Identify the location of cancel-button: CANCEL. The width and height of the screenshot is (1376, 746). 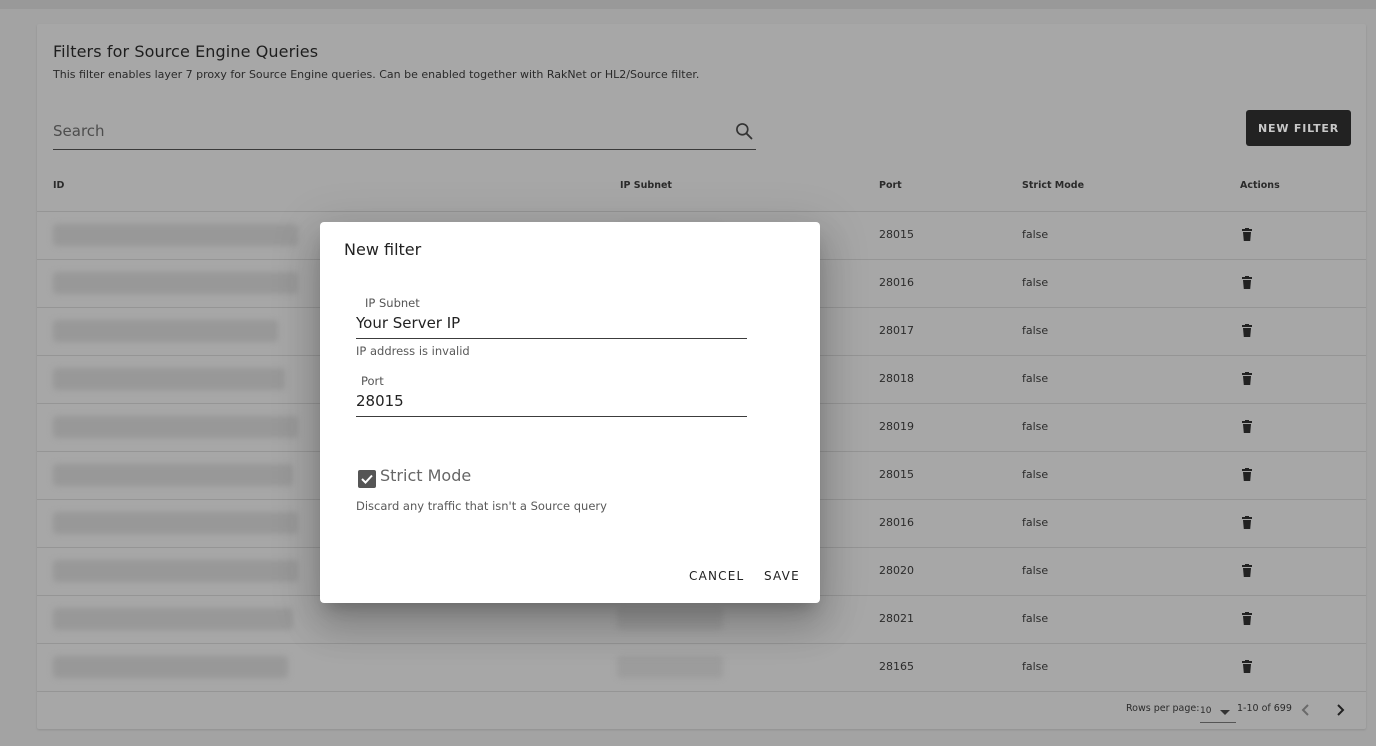
(716, 576).